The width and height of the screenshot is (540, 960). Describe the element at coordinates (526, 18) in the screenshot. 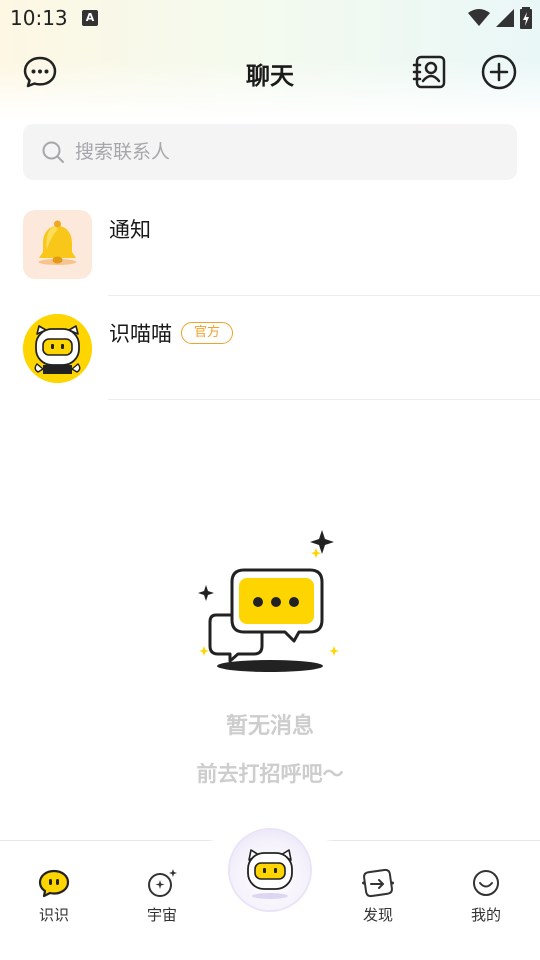

I see `battery-icon` at that location.